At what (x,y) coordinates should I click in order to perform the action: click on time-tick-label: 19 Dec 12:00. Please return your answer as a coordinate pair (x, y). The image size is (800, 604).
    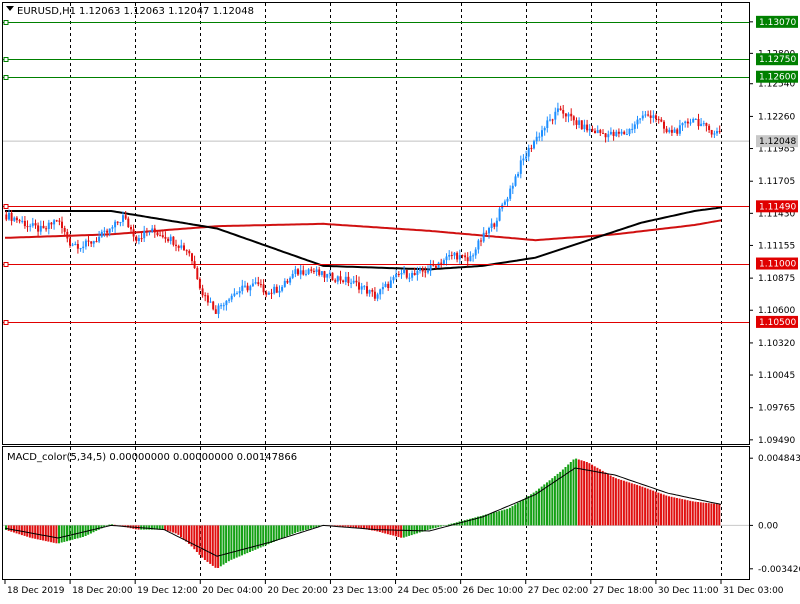
    Looking at the image, I should click on (167, 591).